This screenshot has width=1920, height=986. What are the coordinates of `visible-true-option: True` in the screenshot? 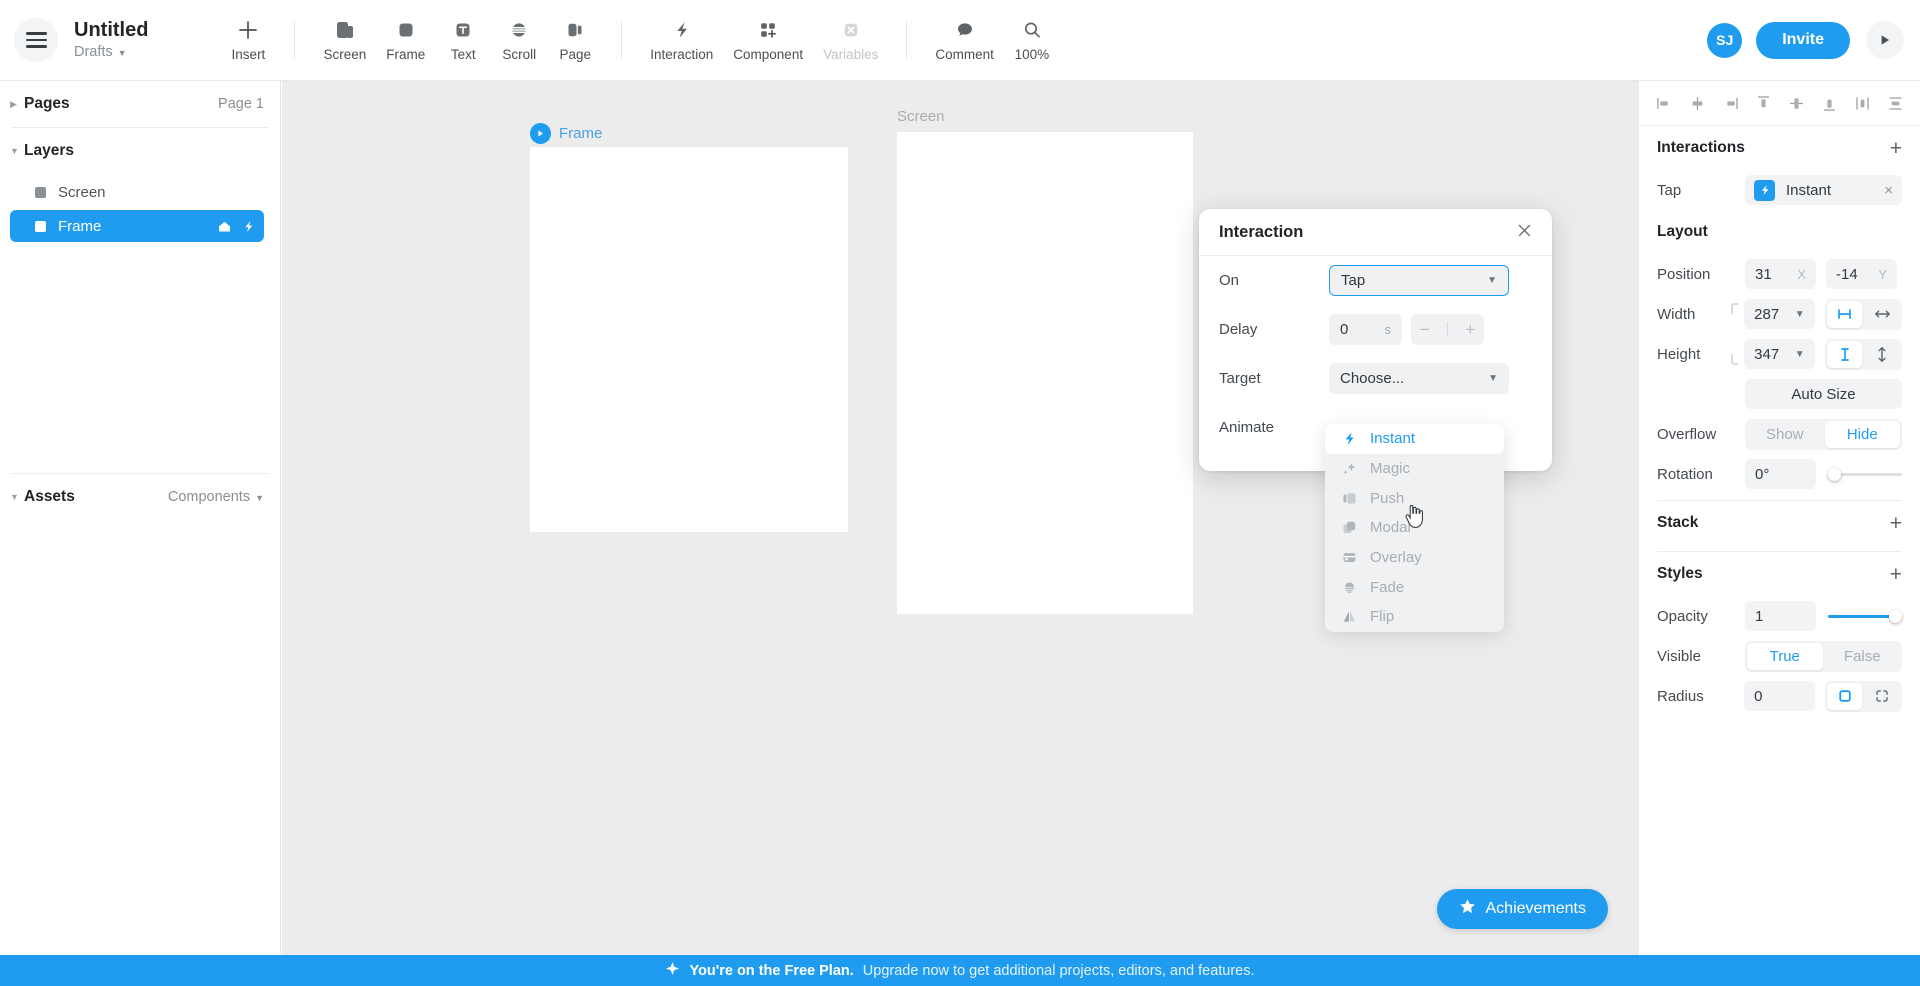 It's located at (1785, 656).